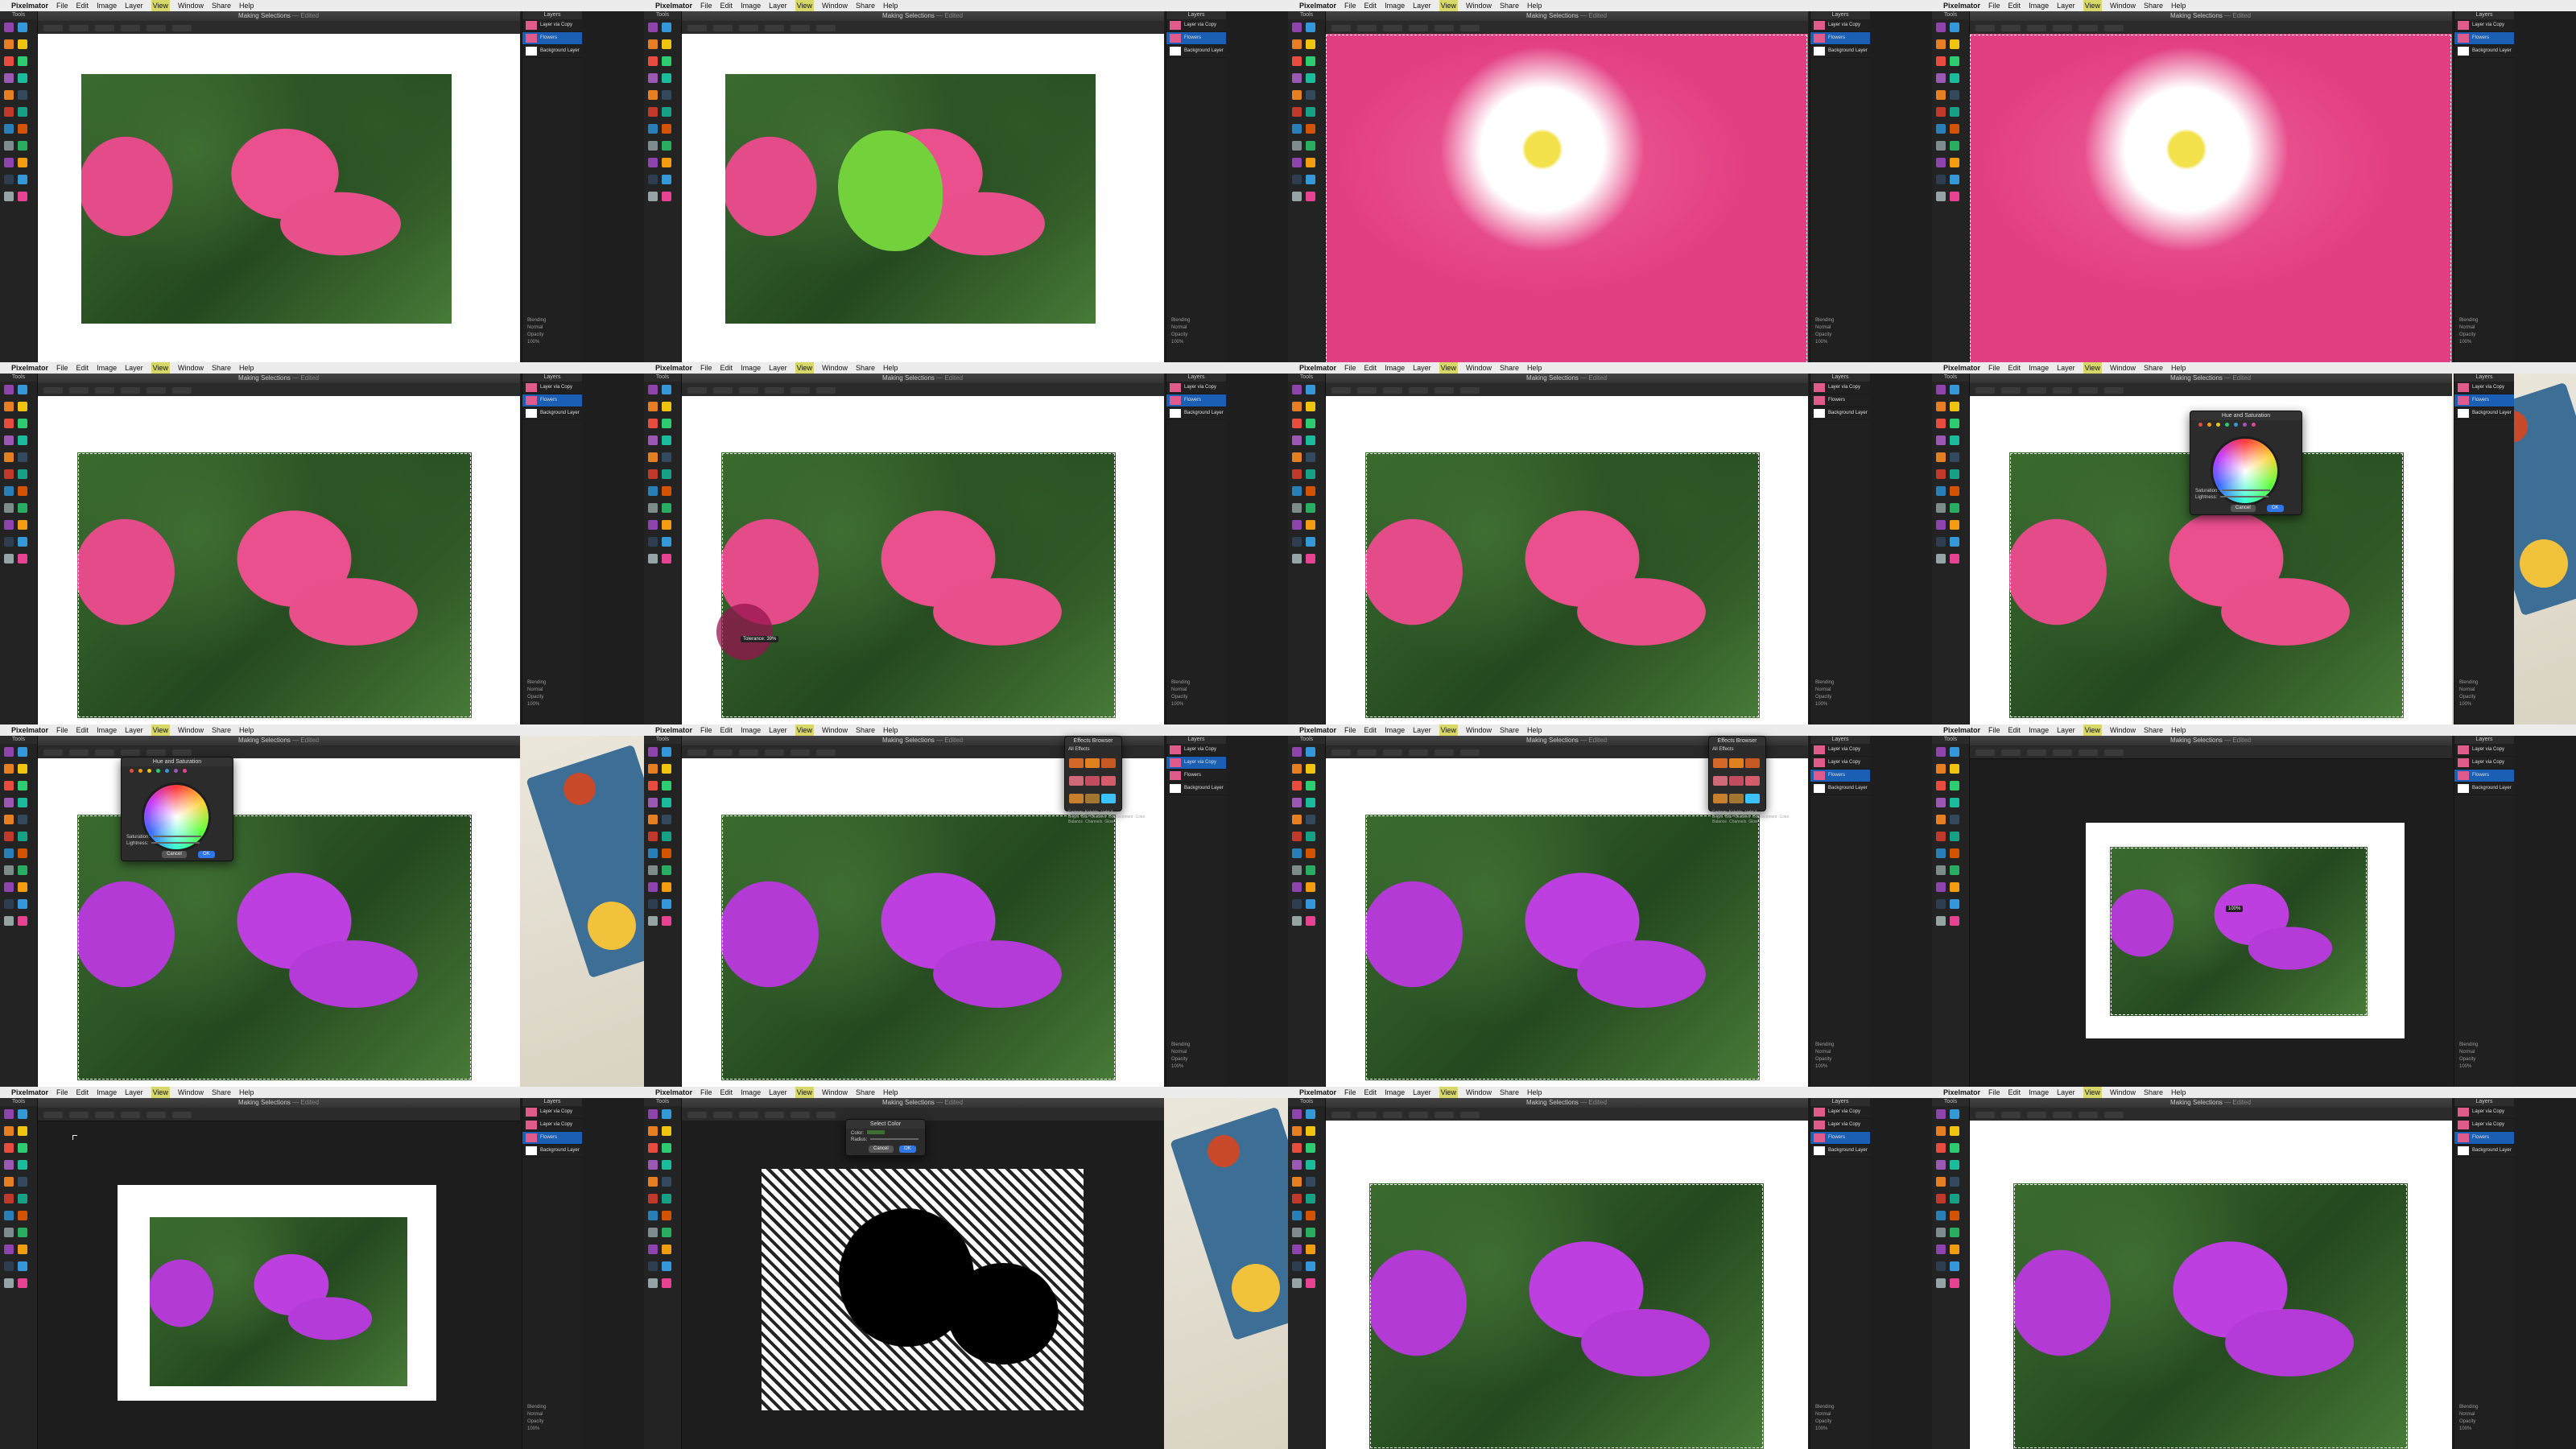 This screenshot has height=1449, width=2576. I want to click on menu-item-share: Share, so click(1509, 368).